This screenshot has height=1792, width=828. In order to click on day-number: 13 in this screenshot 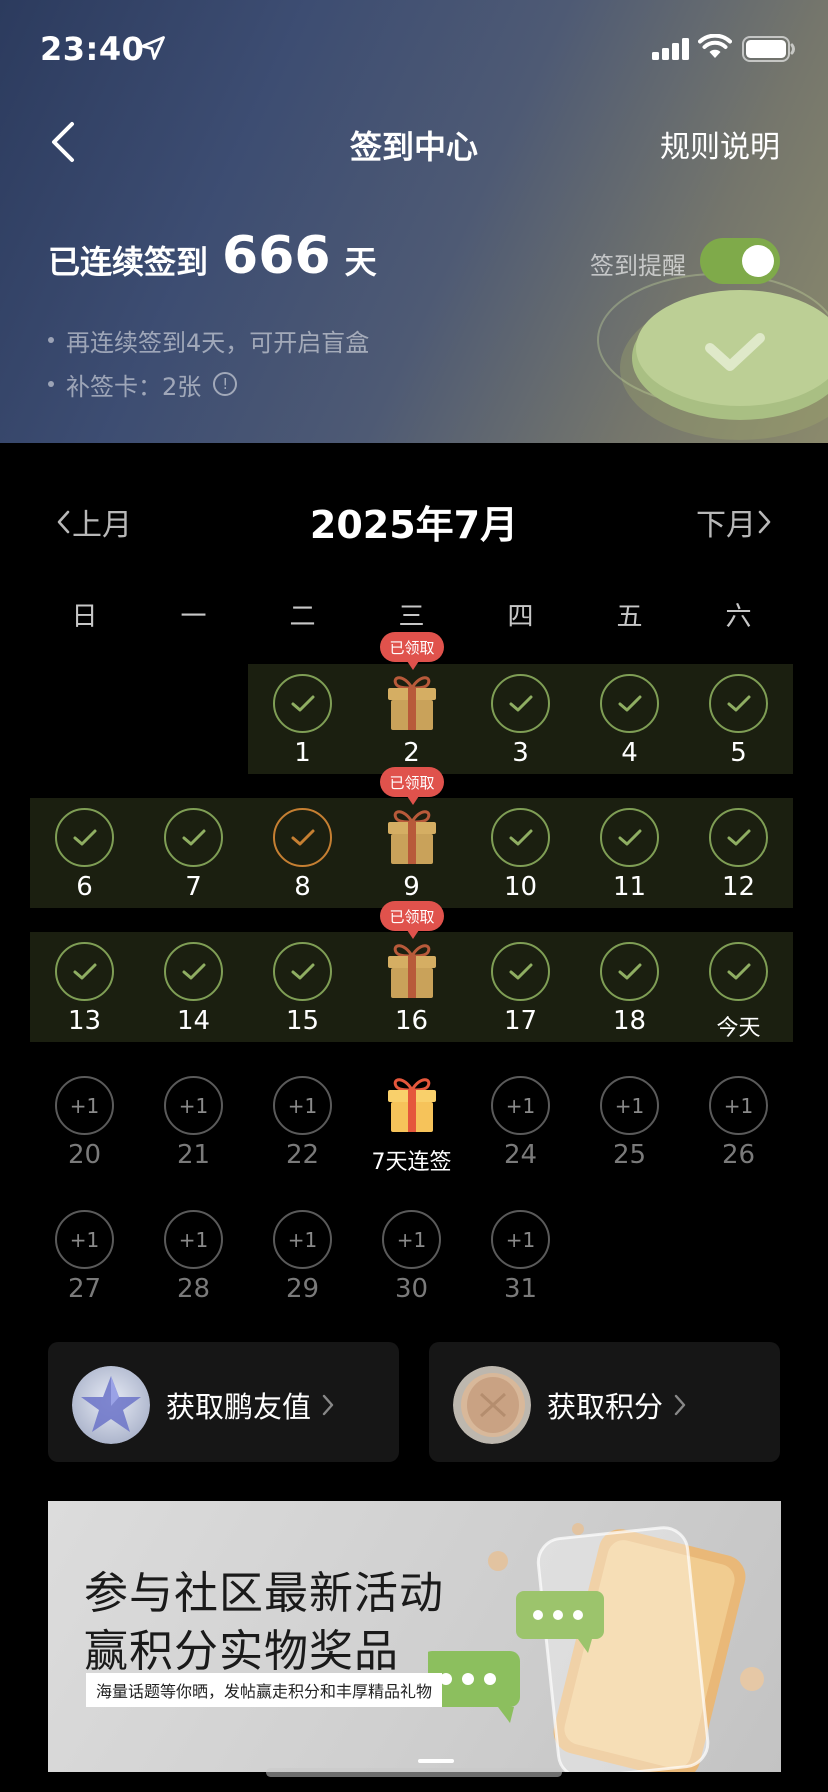, I will do `click(84, 1021)`.